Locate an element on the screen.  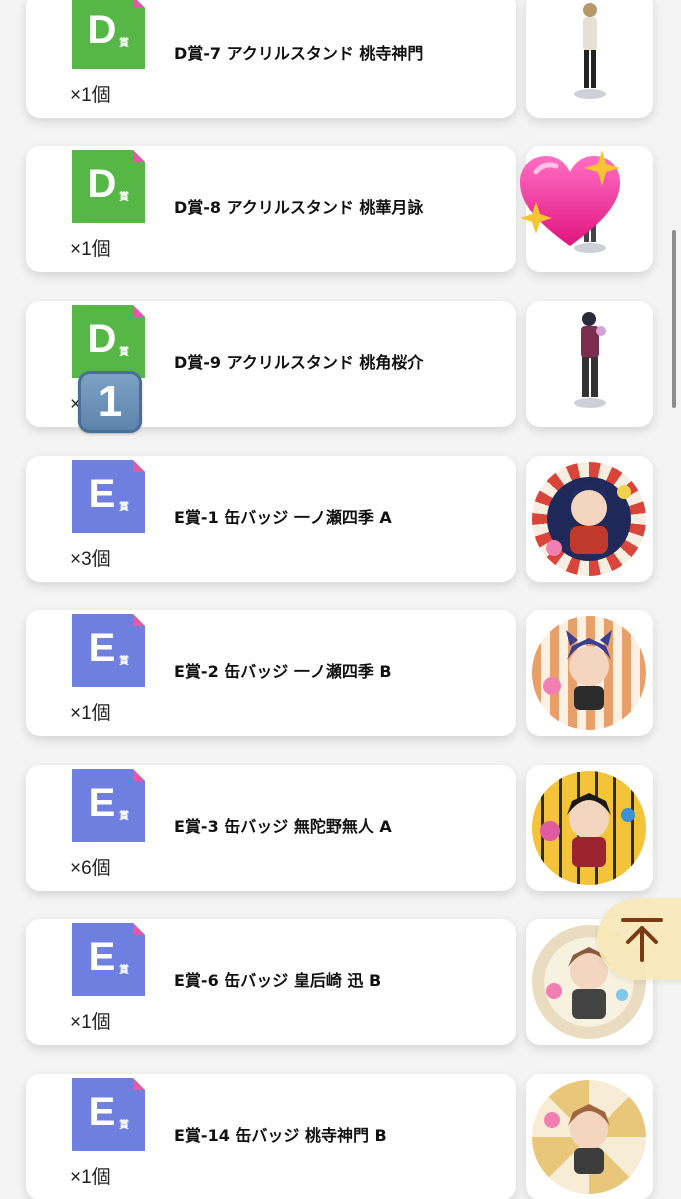
prize-card: D 賞 ×1個 D賞-8 アクリルスタンド 桃華月詠 is located at coordinates (271, 209).